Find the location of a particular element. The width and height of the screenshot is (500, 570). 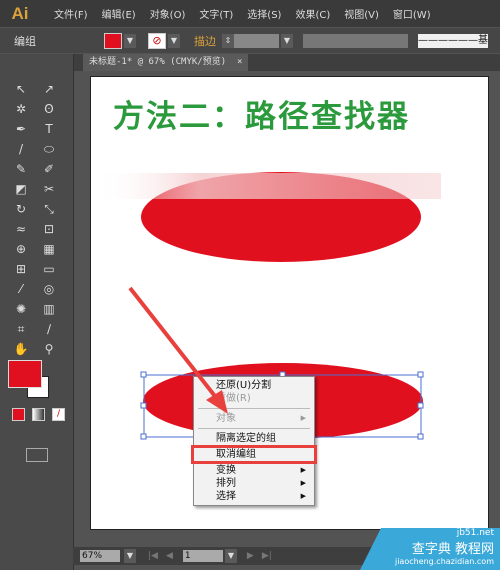

fill-swatch is located at coordinates (113, 40).